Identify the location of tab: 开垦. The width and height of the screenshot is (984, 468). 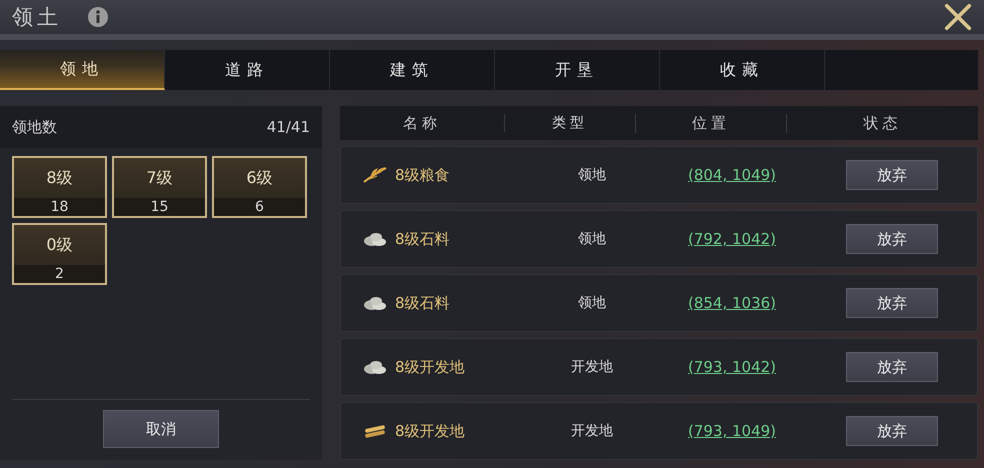
(577, 70).